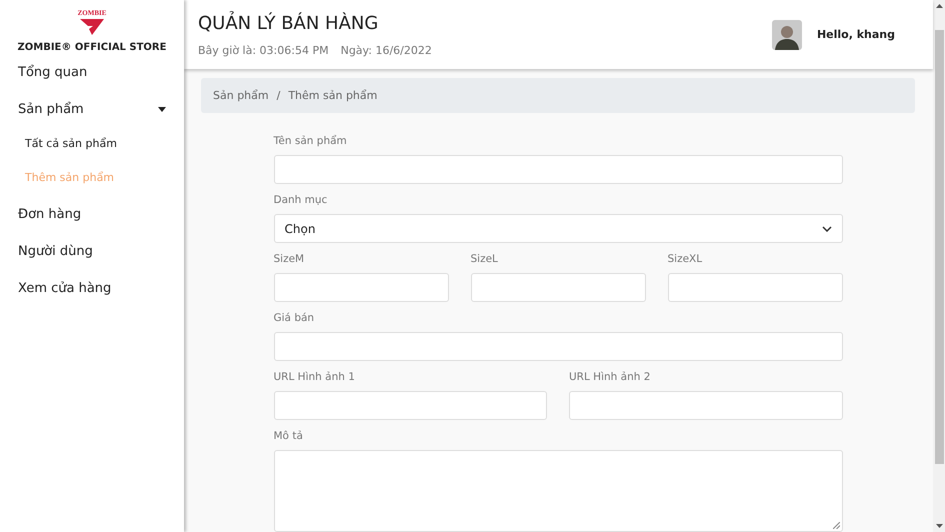 The height and width of the screenshot is (532, 945). I want to click on page-title: QUẢN LÝ BÁN HÀNG, so click(289, 23).